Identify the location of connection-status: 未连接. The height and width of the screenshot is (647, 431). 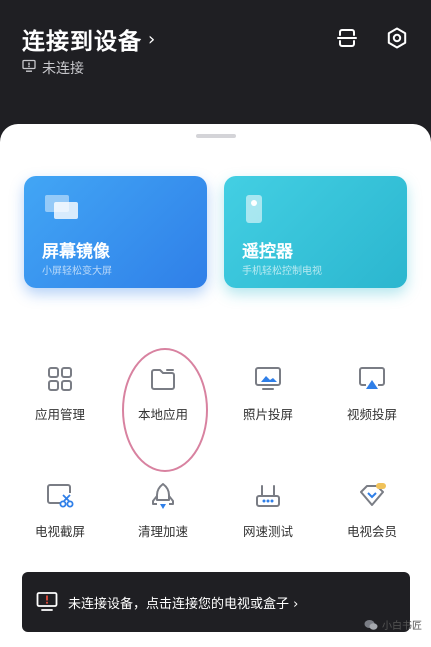
(53, 68).